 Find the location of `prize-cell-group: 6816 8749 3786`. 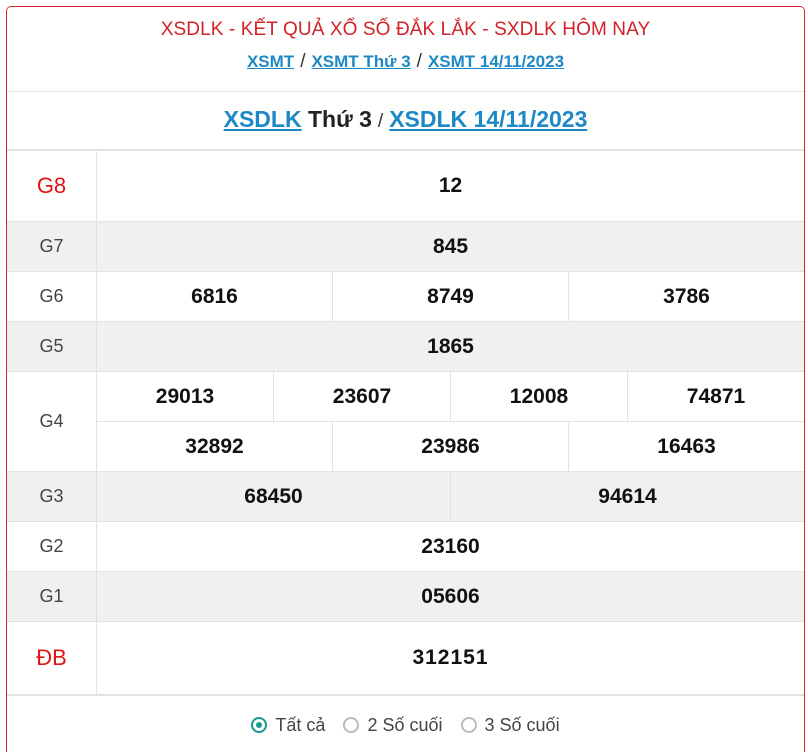

prize-cell-group: 6816 8749 3786 is located at coordinates (450, 296).